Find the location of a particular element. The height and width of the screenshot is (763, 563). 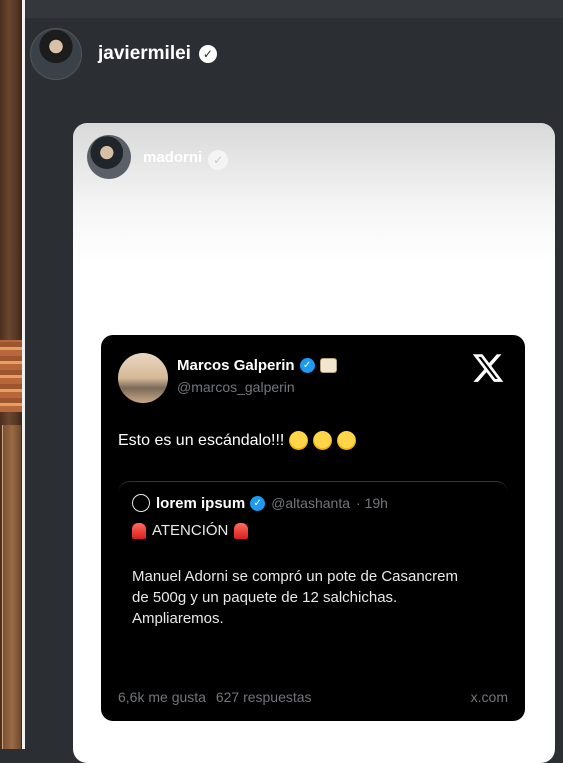

quoted-tweet-header: lorem ipsum ✓ @altashanta · 19h is located at coordinates (260, 503).